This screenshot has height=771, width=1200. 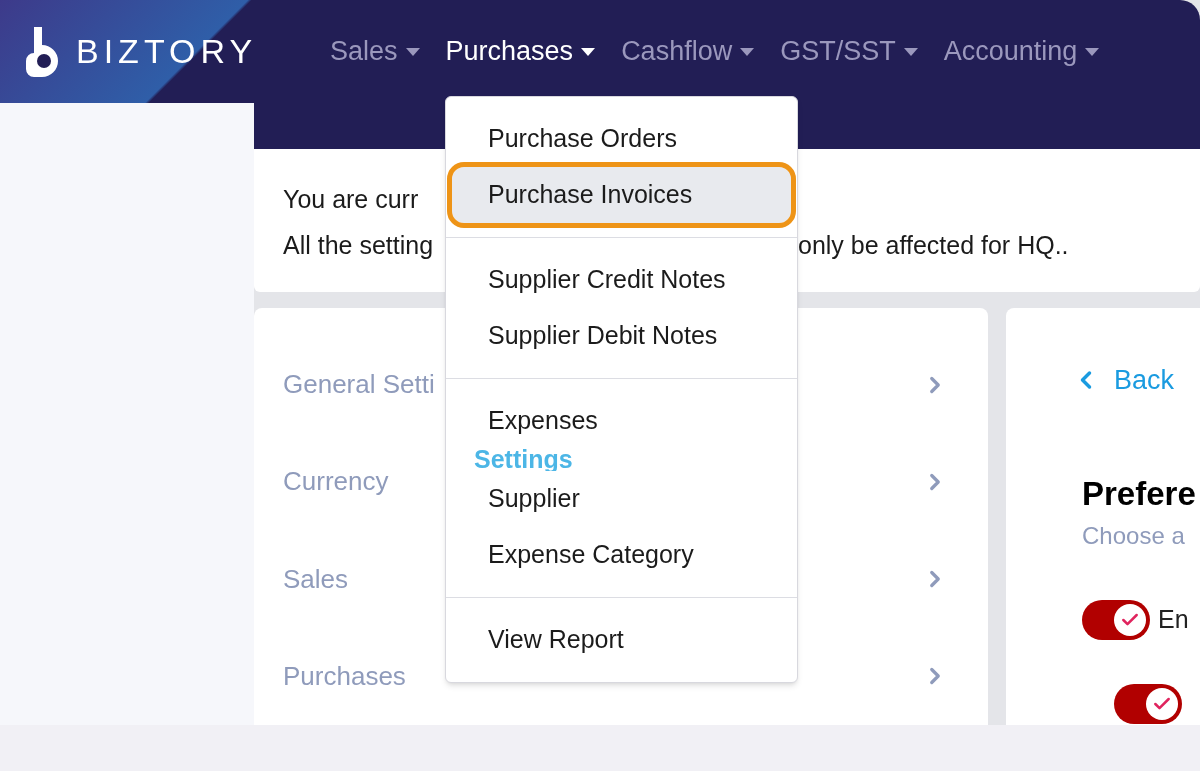 I want to click on notice-text: only be affected for HQ.., so click(x=933, y=245).